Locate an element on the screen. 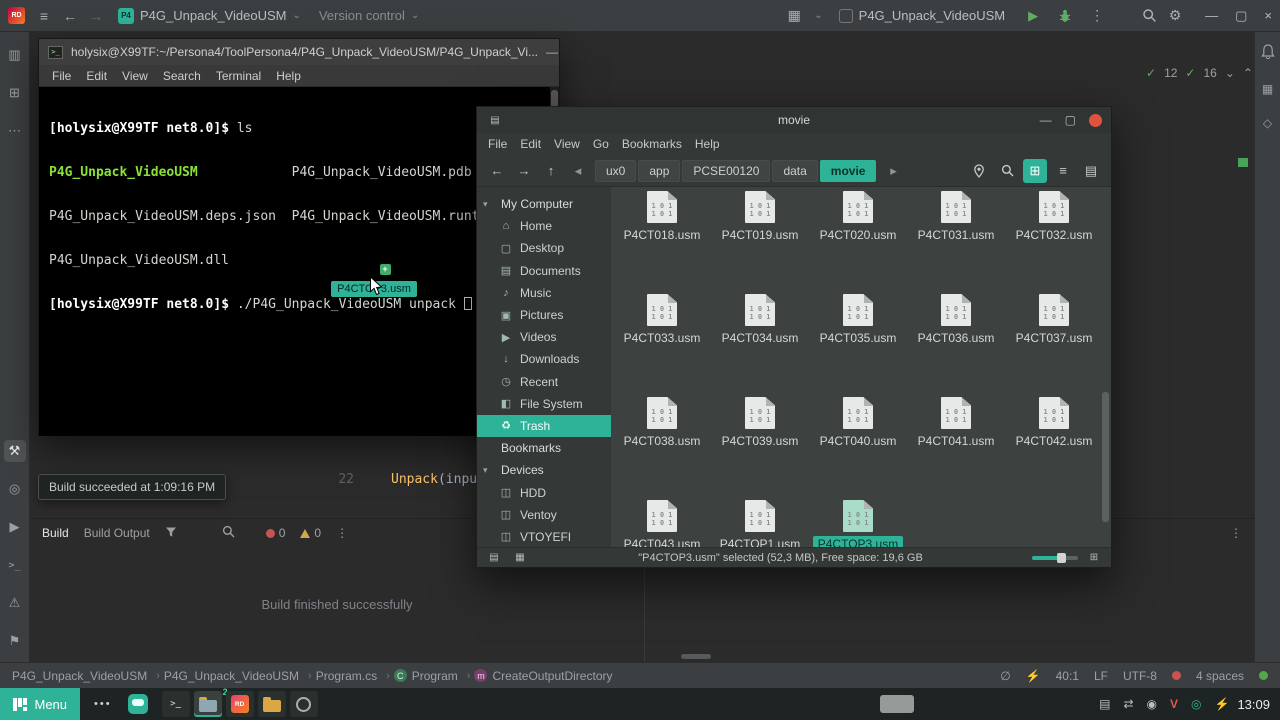 The image size is (1280, 720). database-tool-icon: ▦ is located at coordinates (1267, 89).